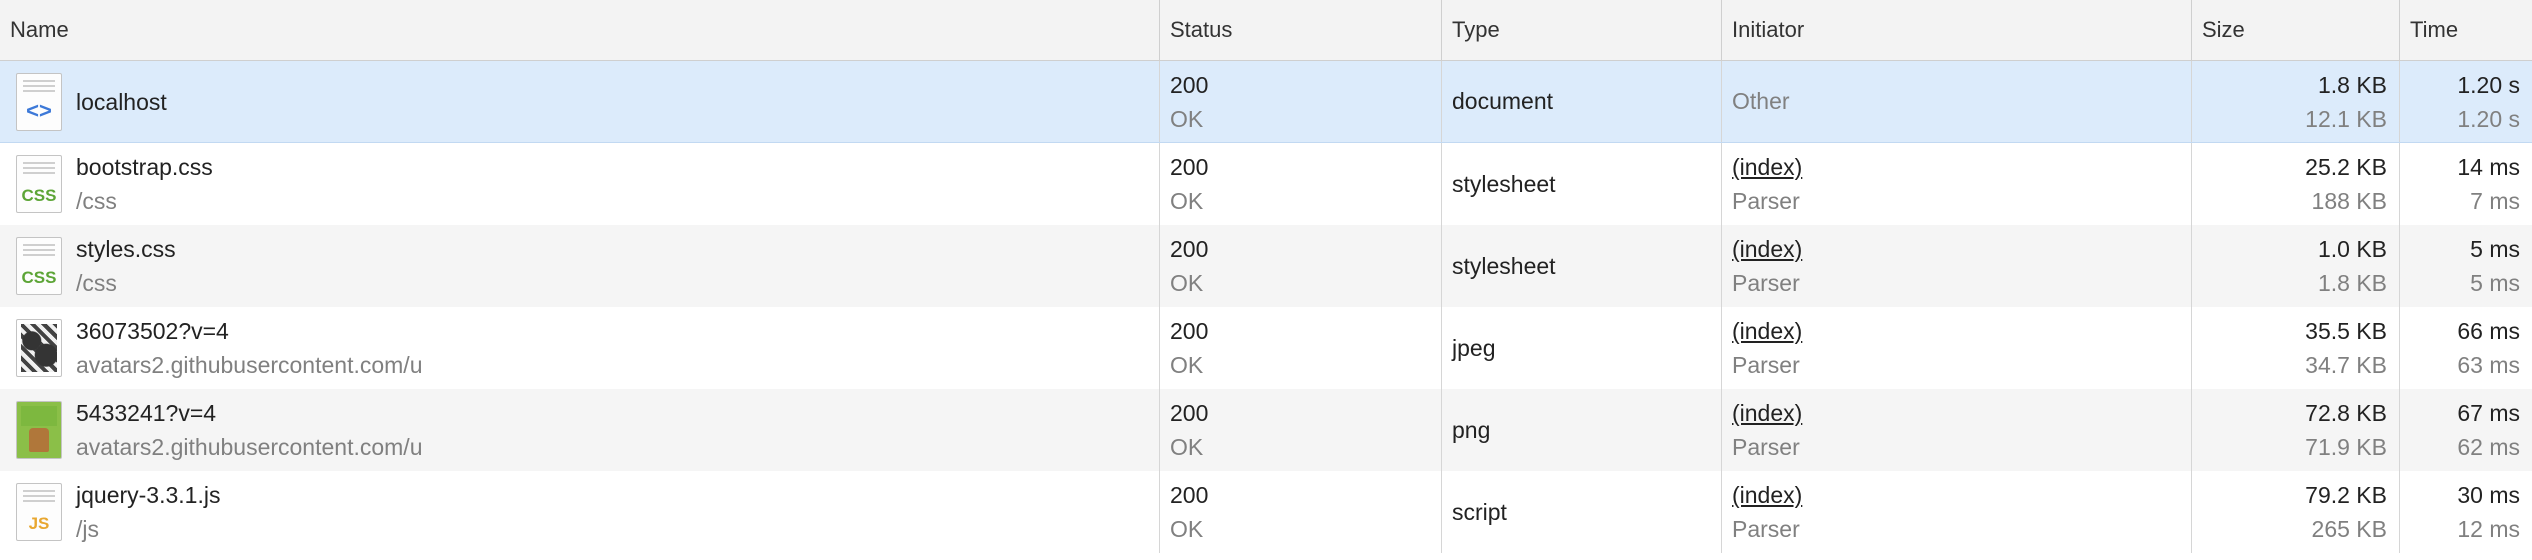 This screenshot has height=560, width=2532. Describe the element at coordinates (2346, 447) in the screenshot. I see `resource-size: 71.9 KB` at that location.